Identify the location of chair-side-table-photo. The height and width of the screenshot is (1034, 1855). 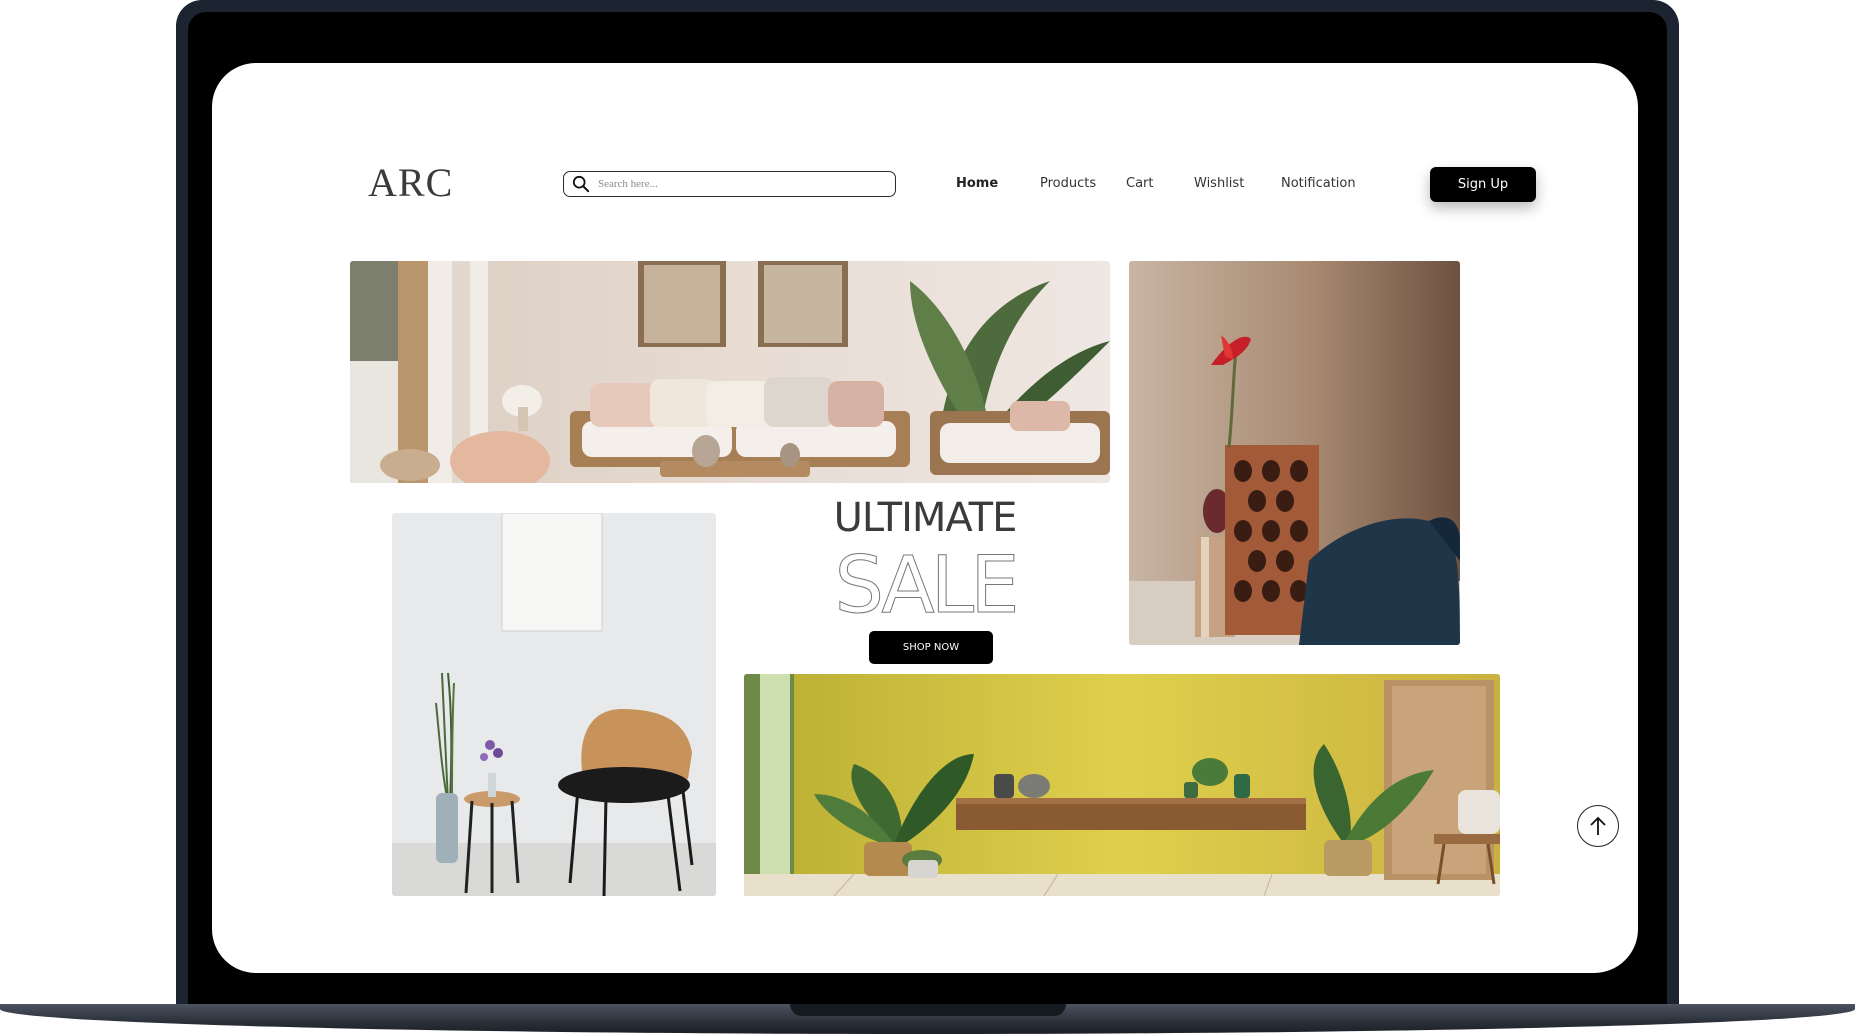
(554, 704).